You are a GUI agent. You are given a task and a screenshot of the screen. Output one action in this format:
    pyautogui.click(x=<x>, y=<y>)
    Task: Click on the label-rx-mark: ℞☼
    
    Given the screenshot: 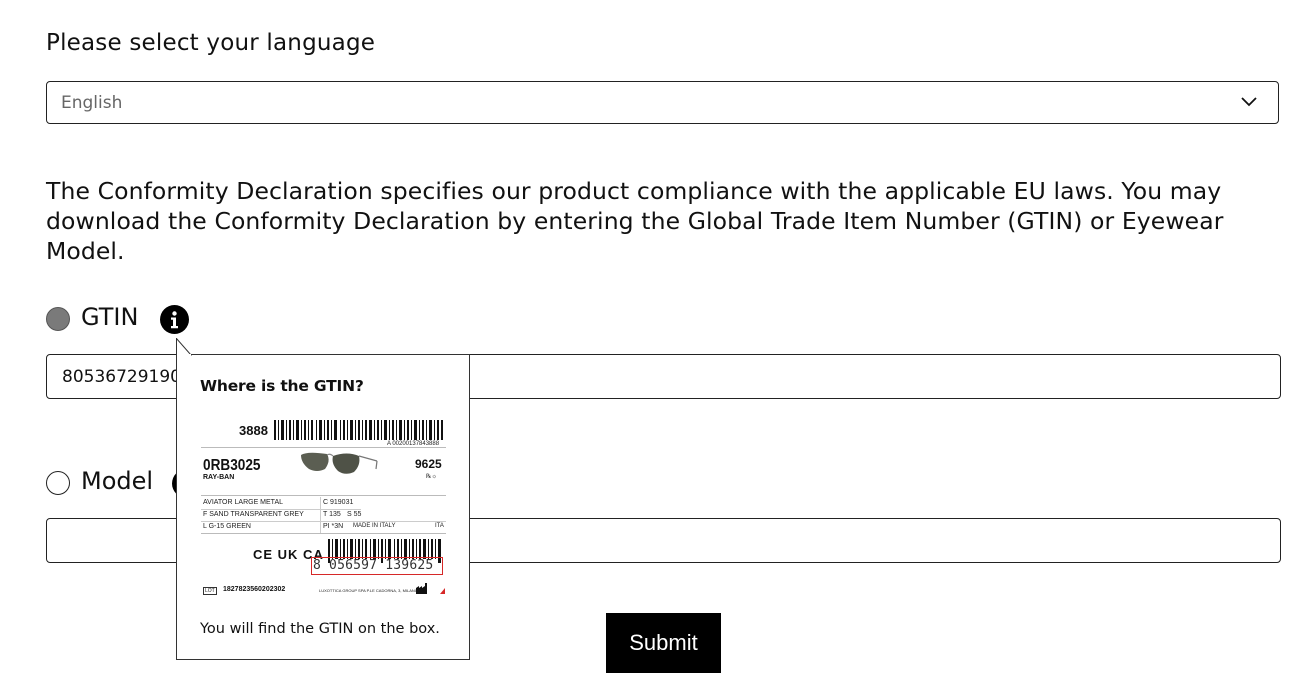 What is the action you would take?
    pyautogui.click(x=431, y=477)
    